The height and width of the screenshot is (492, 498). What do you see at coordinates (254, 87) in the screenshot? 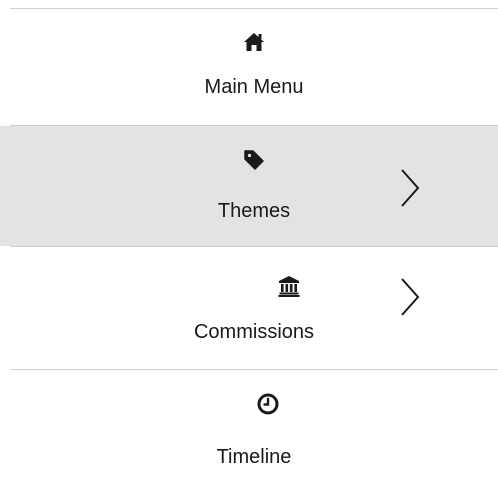
I see `menu-item-label: Main Menu` at bounding box center [254, 87].